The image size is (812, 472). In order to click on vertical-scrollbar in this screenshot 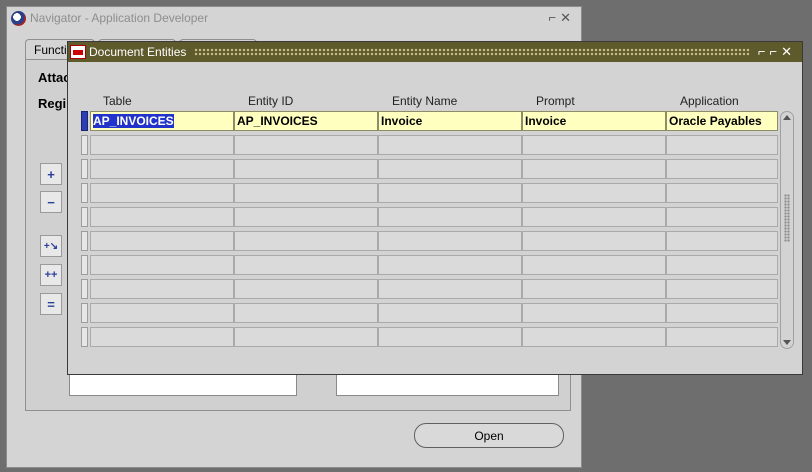, I will do `click(787, 230)`.